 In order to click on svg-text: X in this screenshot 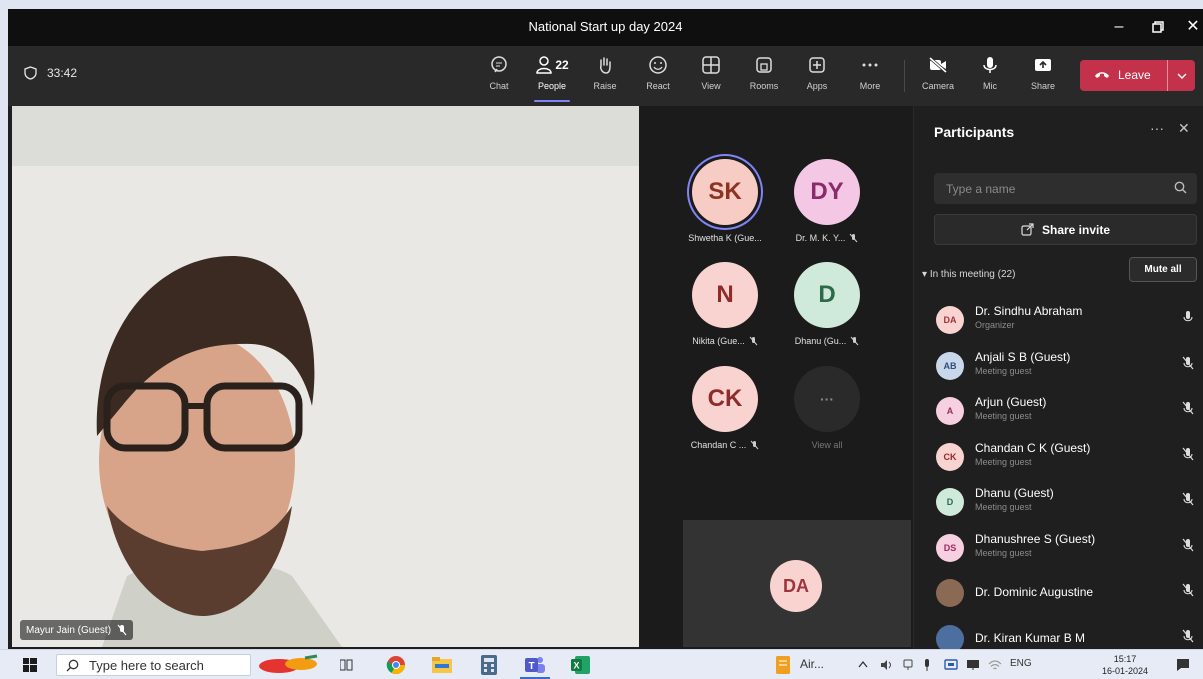, I will do `click(576, 666)`.